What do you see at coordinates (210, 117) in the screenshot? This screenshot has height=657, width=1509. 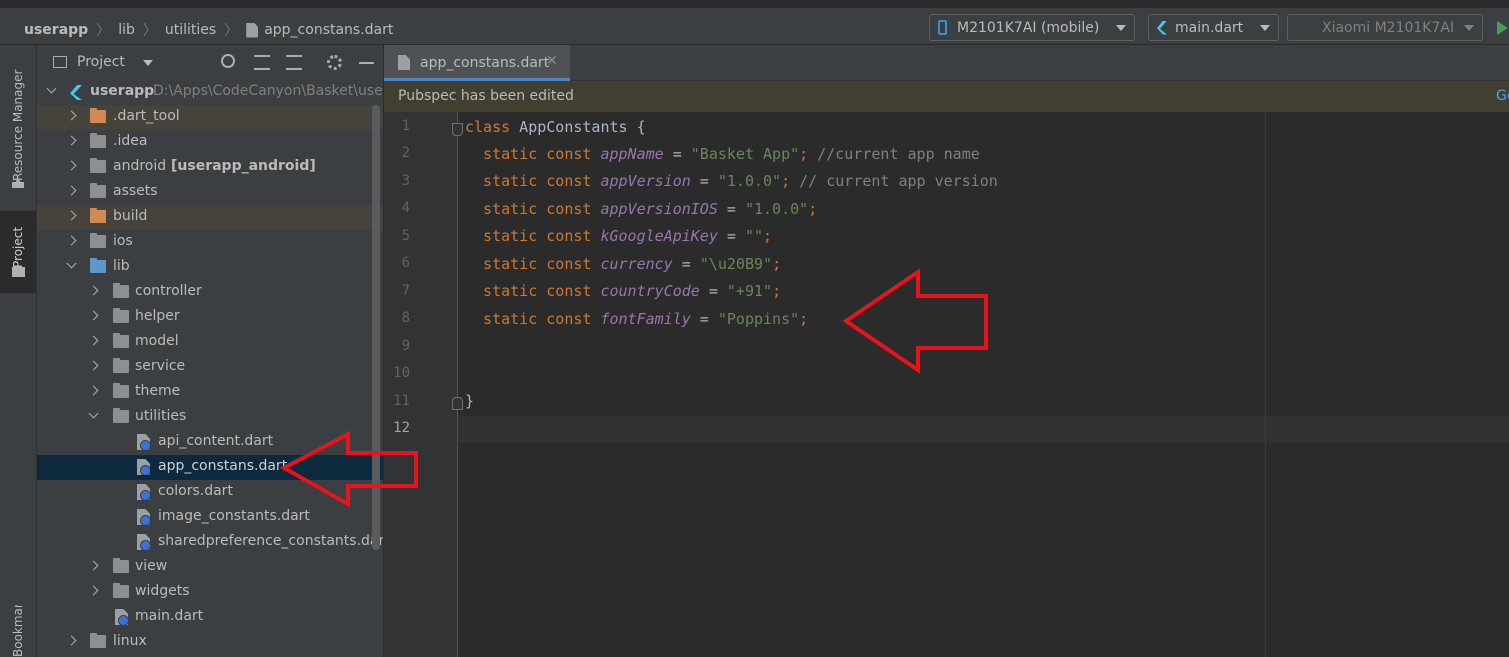 I see `tree-row-dart-tool: .dart_tool` at bounding box center [210, 117].